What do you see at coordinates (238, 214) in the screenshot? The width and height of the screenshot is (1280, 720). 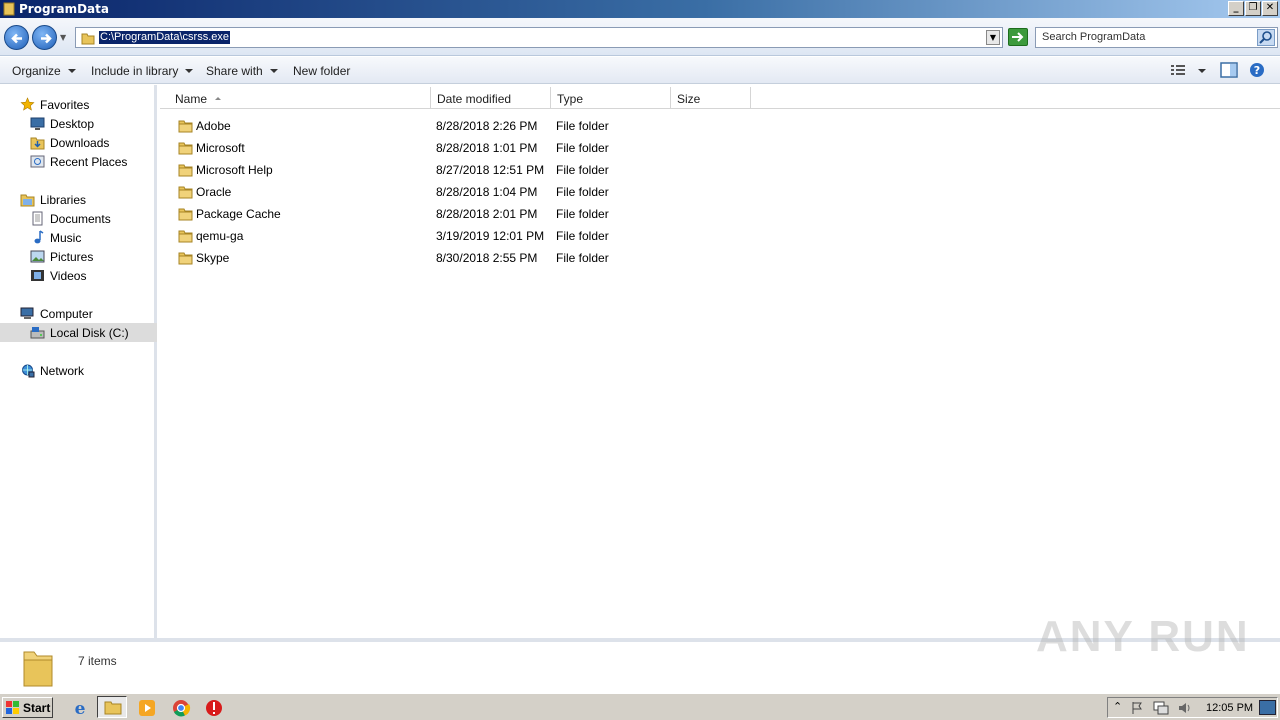 I see `file-name: Package Cache` at bounding box center [238, 214].